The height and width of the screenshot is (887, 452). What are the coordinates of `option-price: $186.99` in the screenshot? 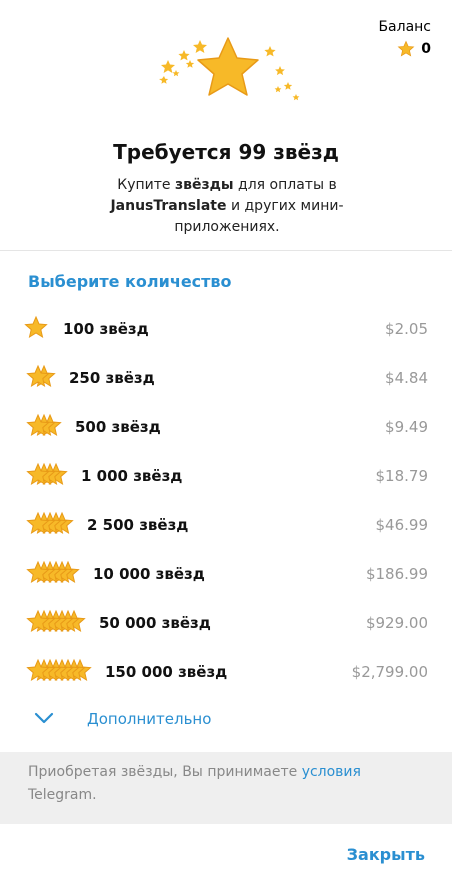 It's located at (396, 574).